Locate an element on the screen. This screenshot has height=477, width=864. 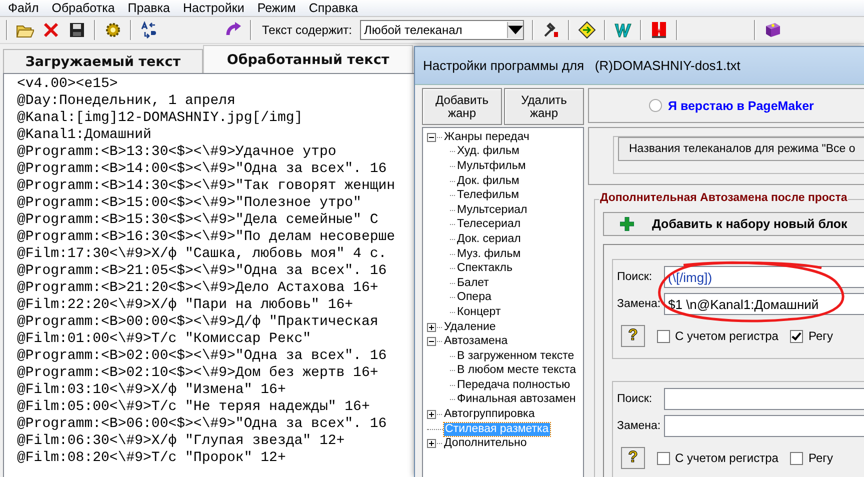
code-line: @Film:03:10<\#9>Х/ф "Измена" 16+ is located at coordinates (152, 390).